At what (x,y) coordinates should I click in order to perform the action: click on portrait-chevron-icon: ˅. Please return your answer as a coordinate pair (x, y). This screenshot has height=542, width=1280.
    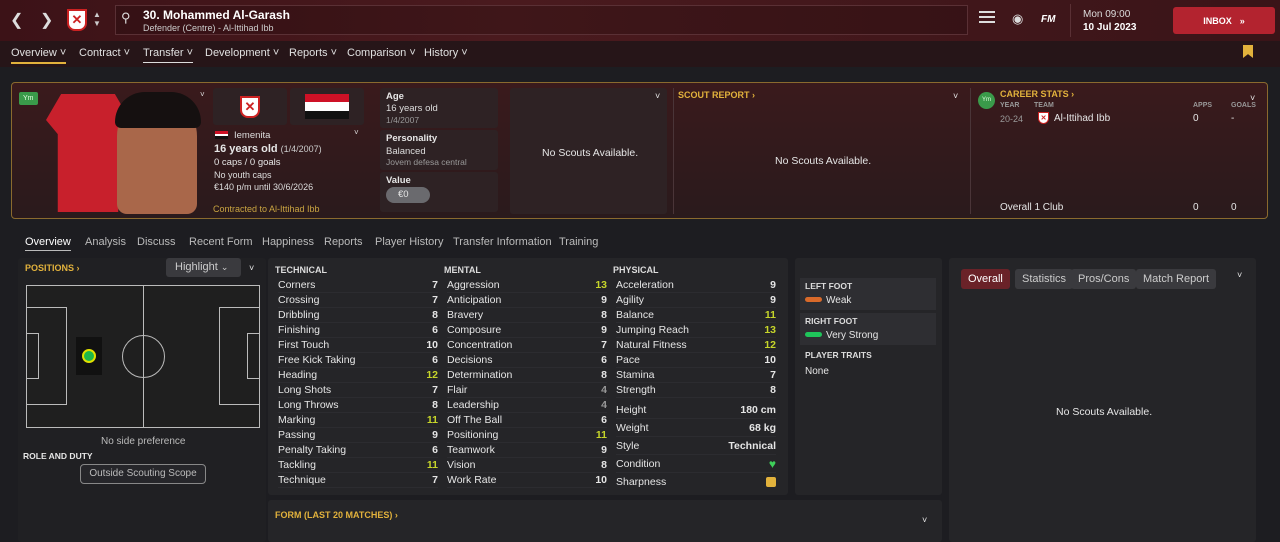
    Looking at the image, I should click on (202, 94).